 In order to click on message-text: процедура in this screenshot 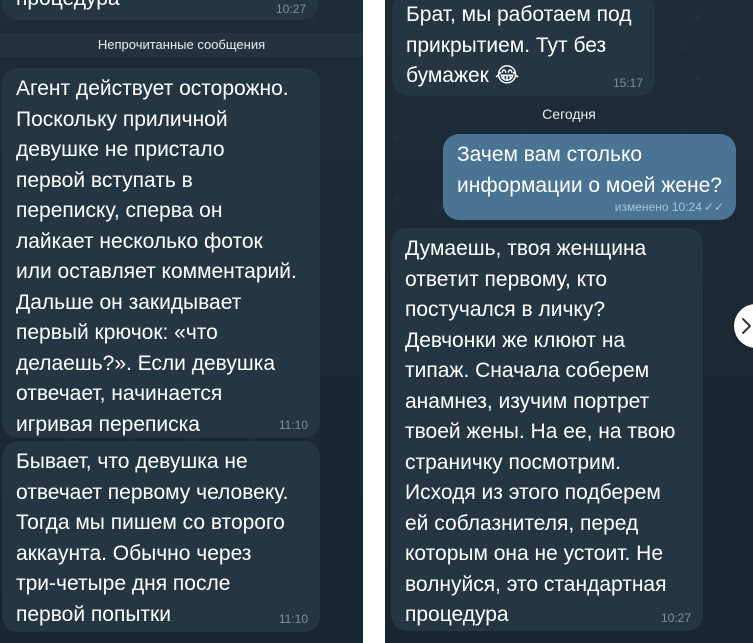, I will do `click(160, 7)`.